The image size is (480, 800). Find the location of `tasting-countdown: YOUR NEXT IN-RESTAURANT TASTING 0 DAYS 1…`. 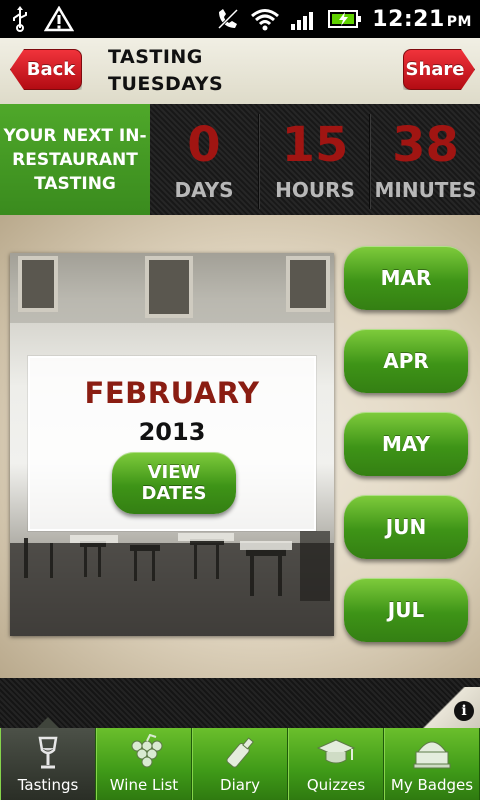

tasting-countdown: YOUR NEXT IN-RESTAURANT TASTING 0 DAYS 1… is located at coordinates (240, 159).